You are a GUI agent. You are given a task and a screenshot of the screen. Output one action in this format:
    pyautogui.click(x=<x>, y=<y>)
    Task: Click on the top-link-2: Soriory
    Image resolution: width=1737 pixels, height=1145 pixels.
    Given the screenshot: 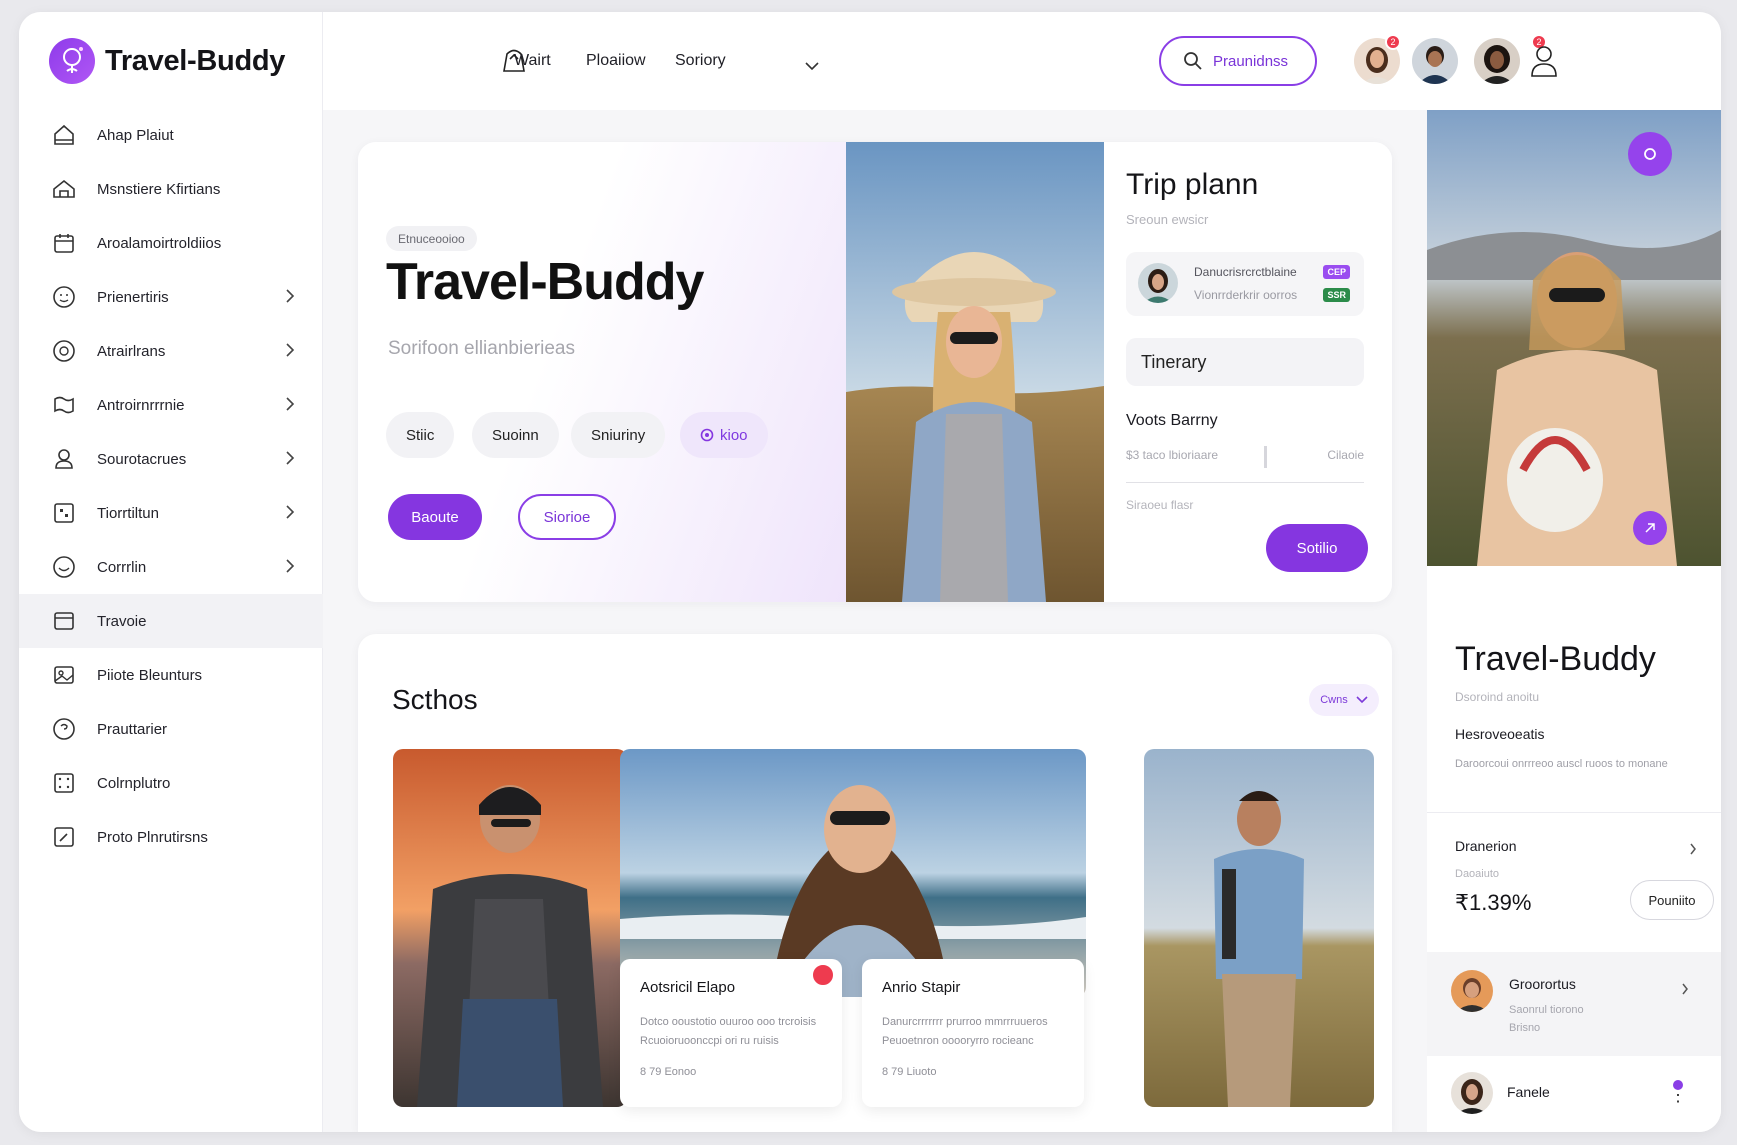 What is the action you would take?
    pyautogui.click(x=700, y=61)
    